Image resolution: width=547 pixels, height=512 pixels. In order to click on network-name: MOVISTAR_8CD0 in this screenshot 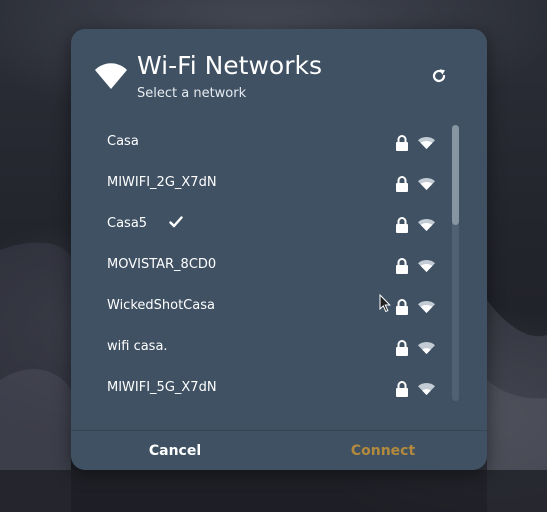, I will do `click(162, 264)`.